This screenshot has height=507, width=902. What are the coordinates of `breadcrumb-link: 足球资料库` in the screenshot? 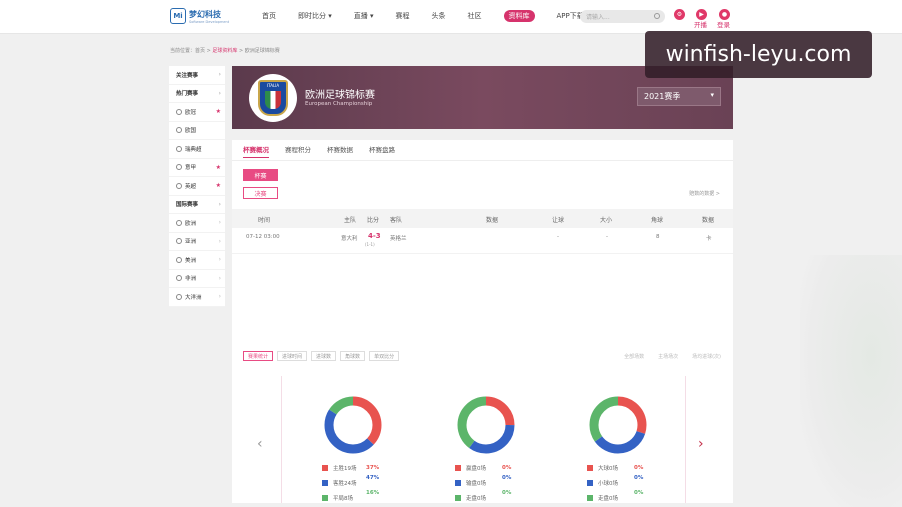 It's located at (224, 51).